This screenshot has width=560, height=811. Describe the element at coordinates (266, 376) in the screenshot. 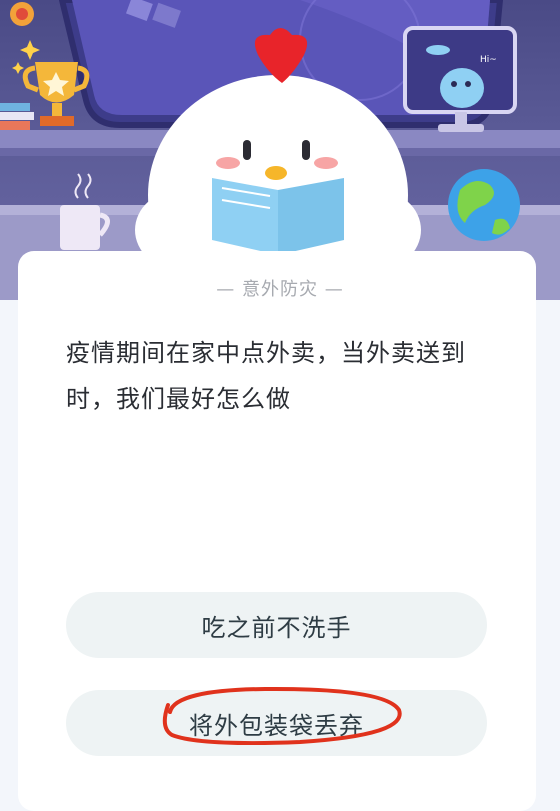

I see `question-text: 疫情期间在家中点外卖，当外卖送到时，我们最好怎么做` at that location.